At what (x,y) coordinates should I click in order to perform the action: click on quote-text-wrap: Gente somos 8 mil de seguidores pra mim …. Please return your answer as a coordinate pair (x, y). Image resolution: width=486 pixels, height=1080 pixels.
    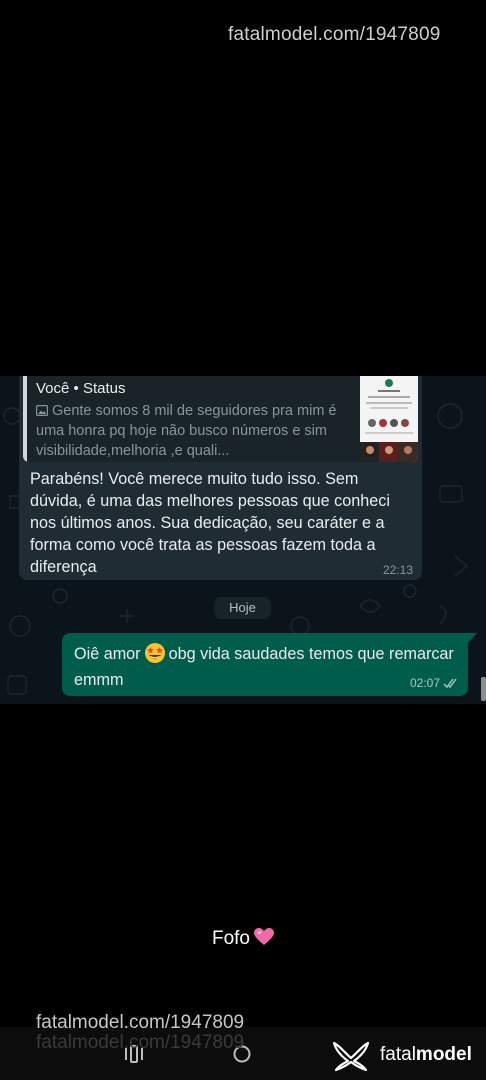
    Looking at the image, I should click on (195, 431).